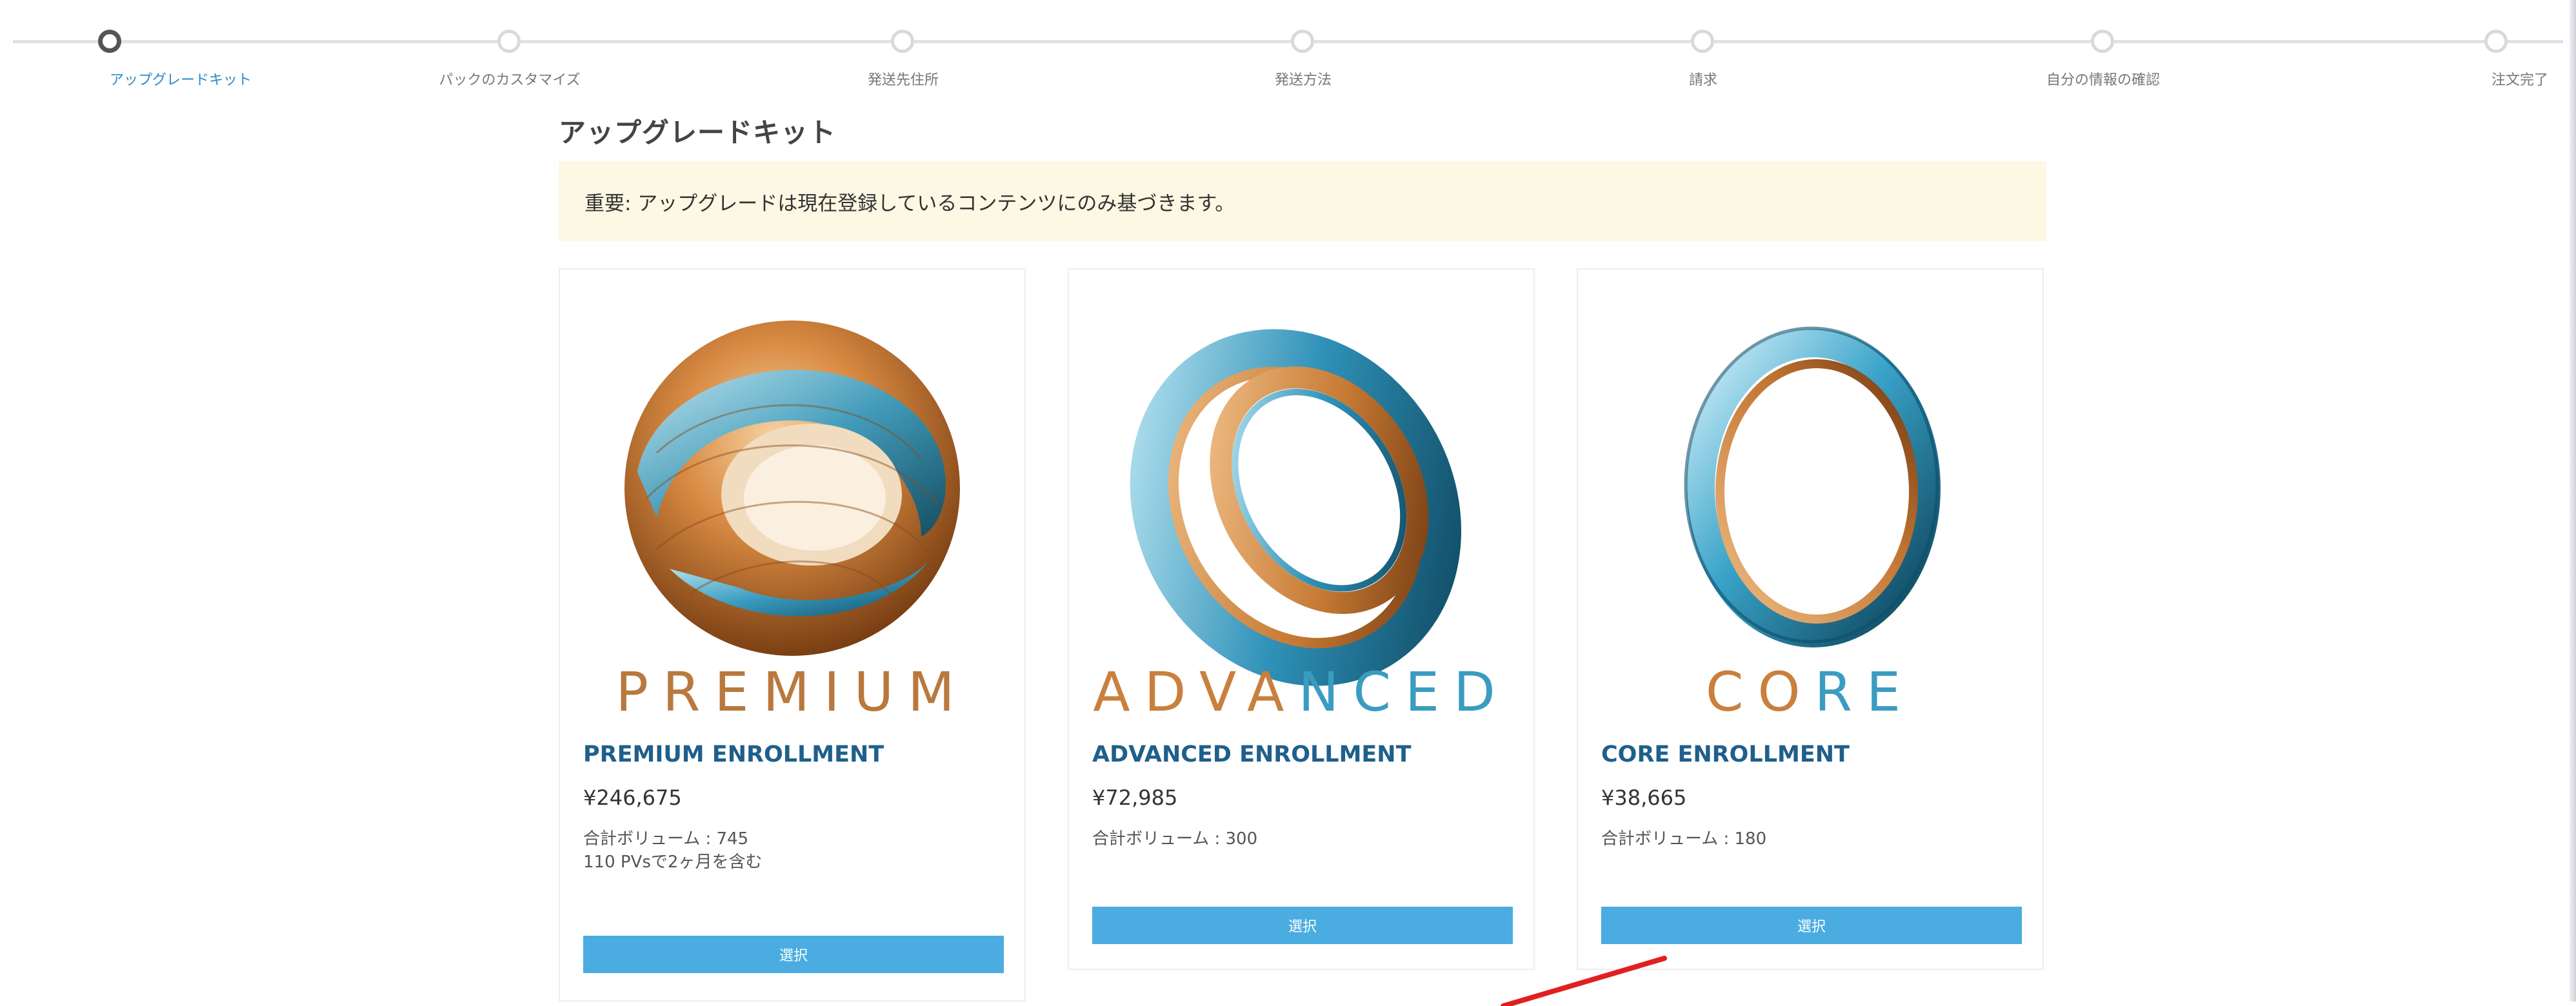  I want to click on step-label: 自分の情報の確認, so click(2103, 80).